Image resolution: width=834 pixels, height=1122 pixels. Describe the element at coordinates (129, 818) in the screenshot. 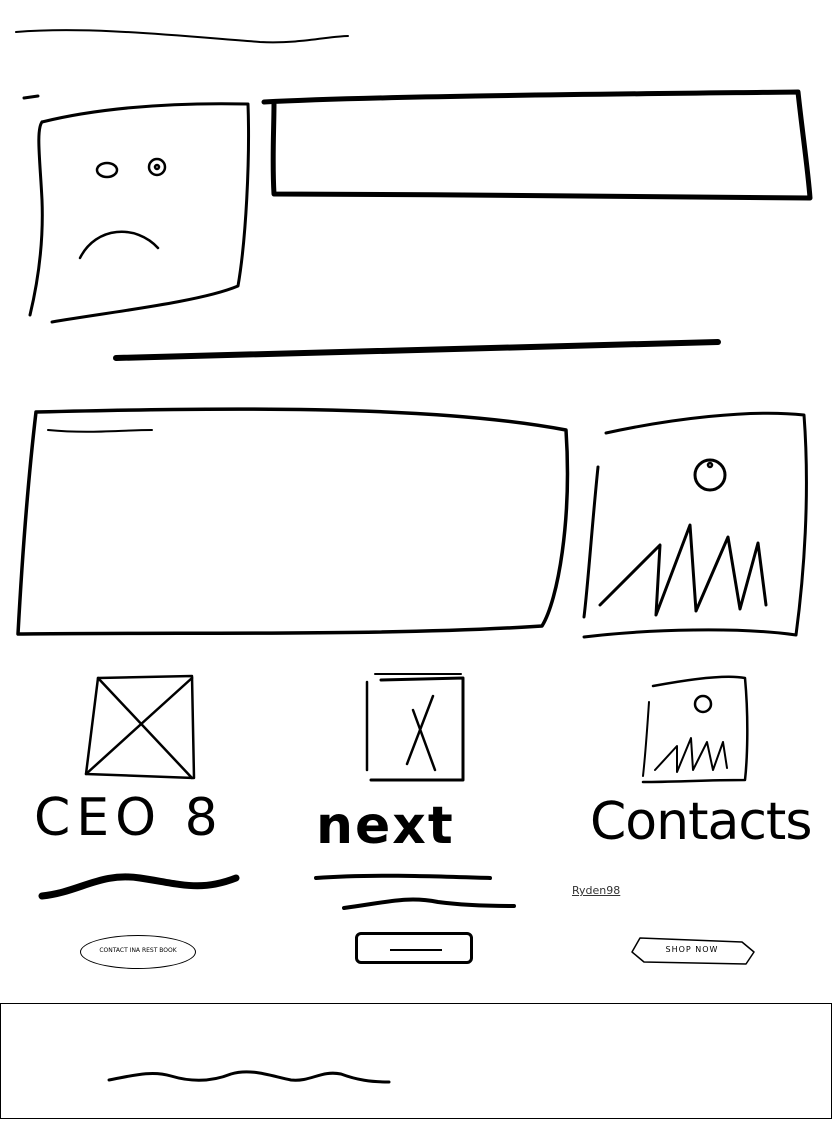

I see `column-heading-ceo: CEO 8` at that location.